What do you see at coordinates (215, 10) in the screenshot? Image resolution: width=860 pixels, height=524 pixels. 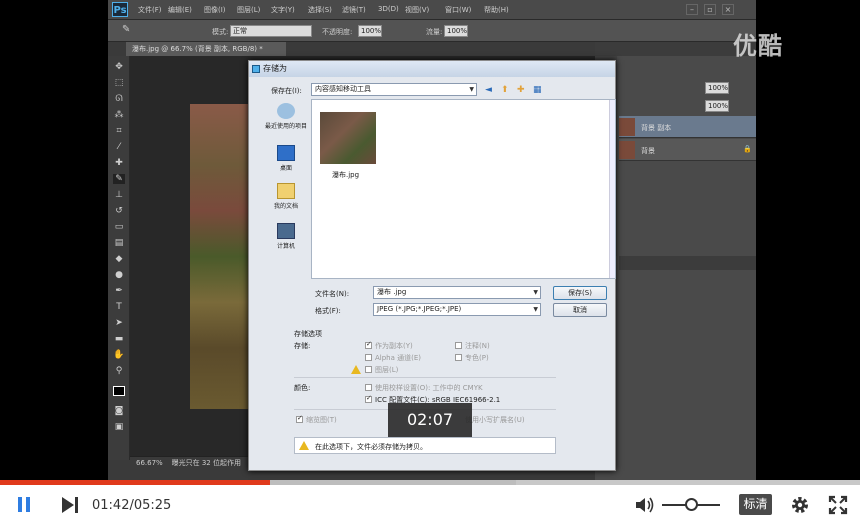 I see `menu-image: 图像(I)` at bounding box center [215, 10].